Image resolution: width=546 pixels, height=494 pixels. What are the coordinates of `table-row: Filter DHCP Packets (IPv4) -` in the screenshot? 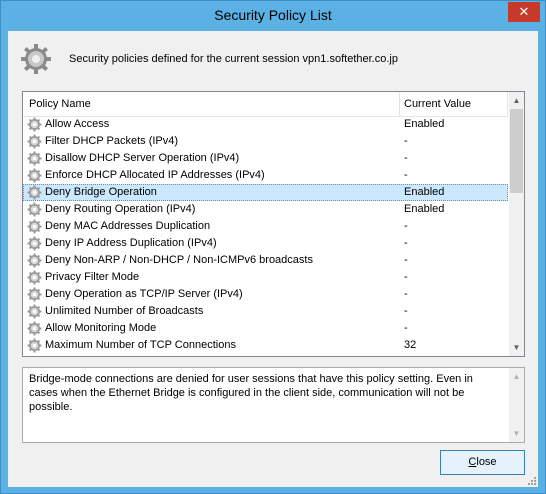 It's located at (265, 141).